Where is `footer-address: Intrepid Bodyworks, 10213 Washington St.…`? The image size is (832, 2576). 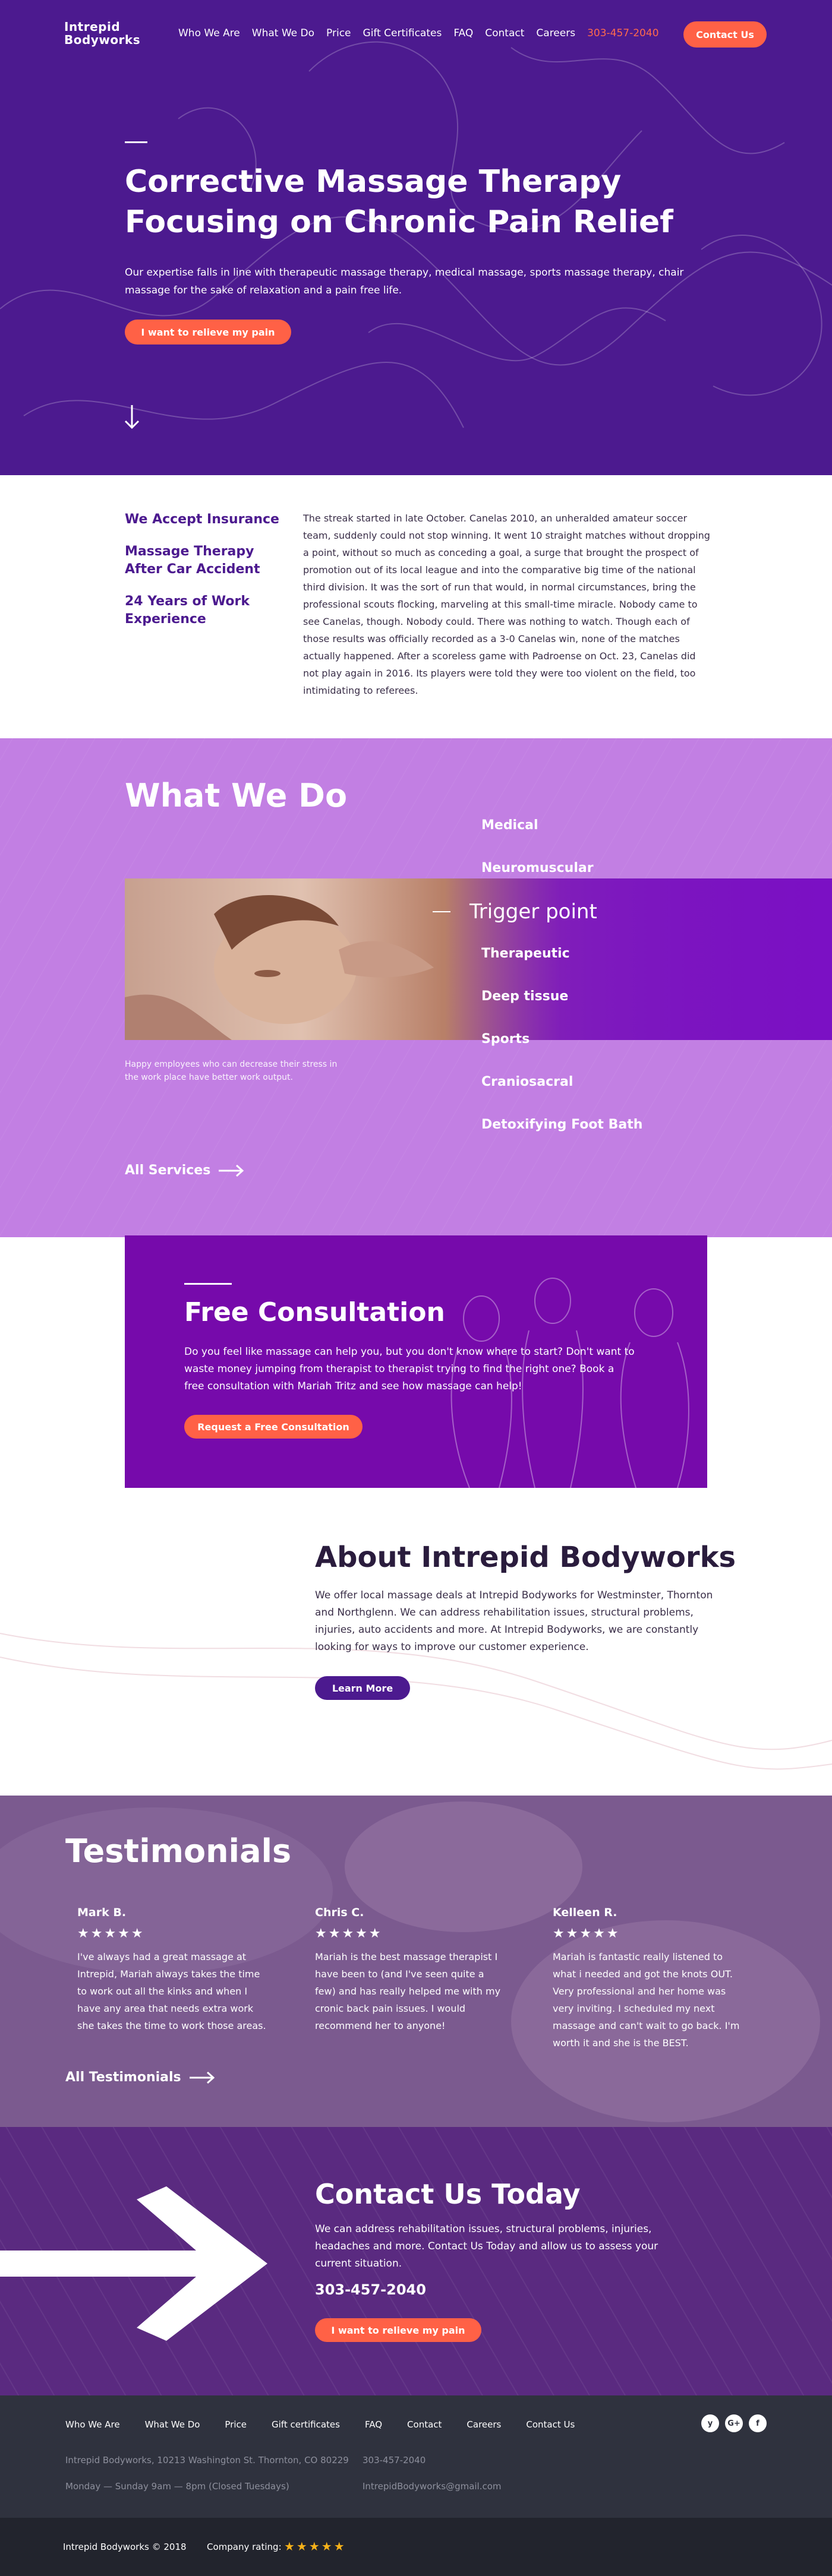
footer-address: Intrepid Bodyworks, 10213 Washington St.… is located at coordinates (207, 2460).